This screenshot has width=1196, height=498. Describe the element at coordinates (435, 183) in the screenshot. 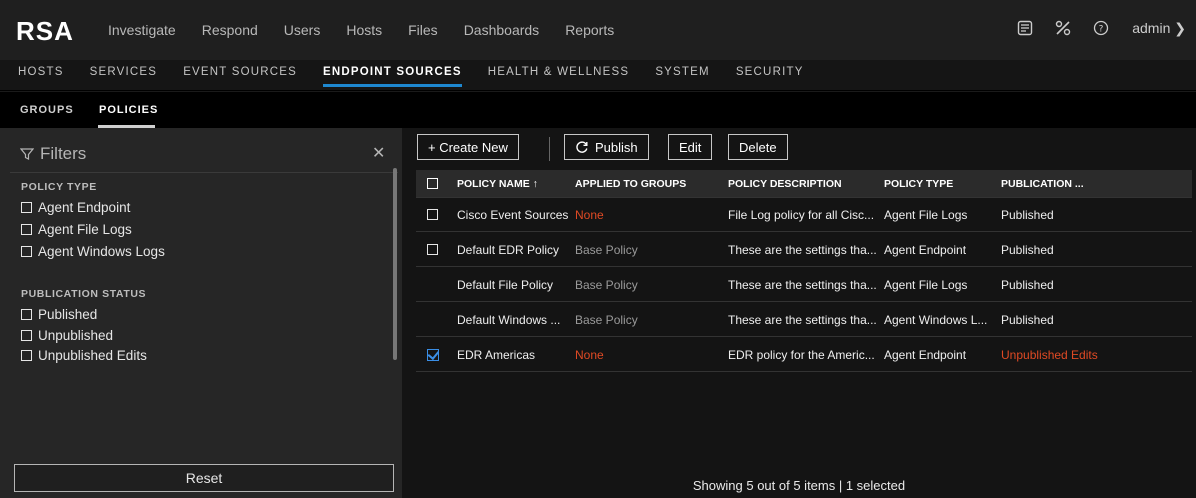

I see `select-all-checkbox` at that location.